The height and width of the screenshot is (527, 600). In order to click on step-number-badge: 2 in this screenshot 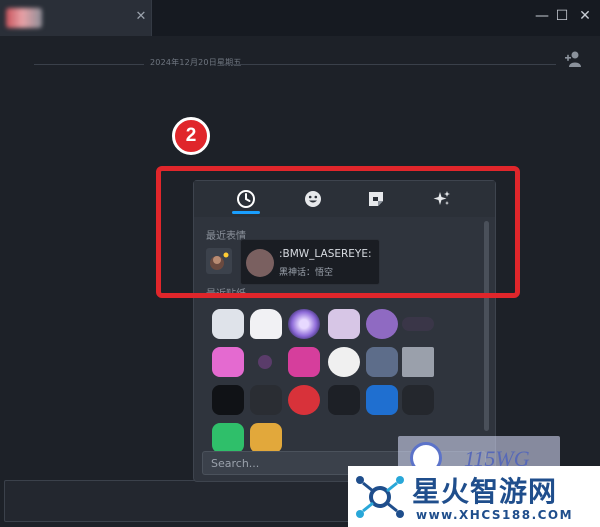, I will do `click(191, 136)`.